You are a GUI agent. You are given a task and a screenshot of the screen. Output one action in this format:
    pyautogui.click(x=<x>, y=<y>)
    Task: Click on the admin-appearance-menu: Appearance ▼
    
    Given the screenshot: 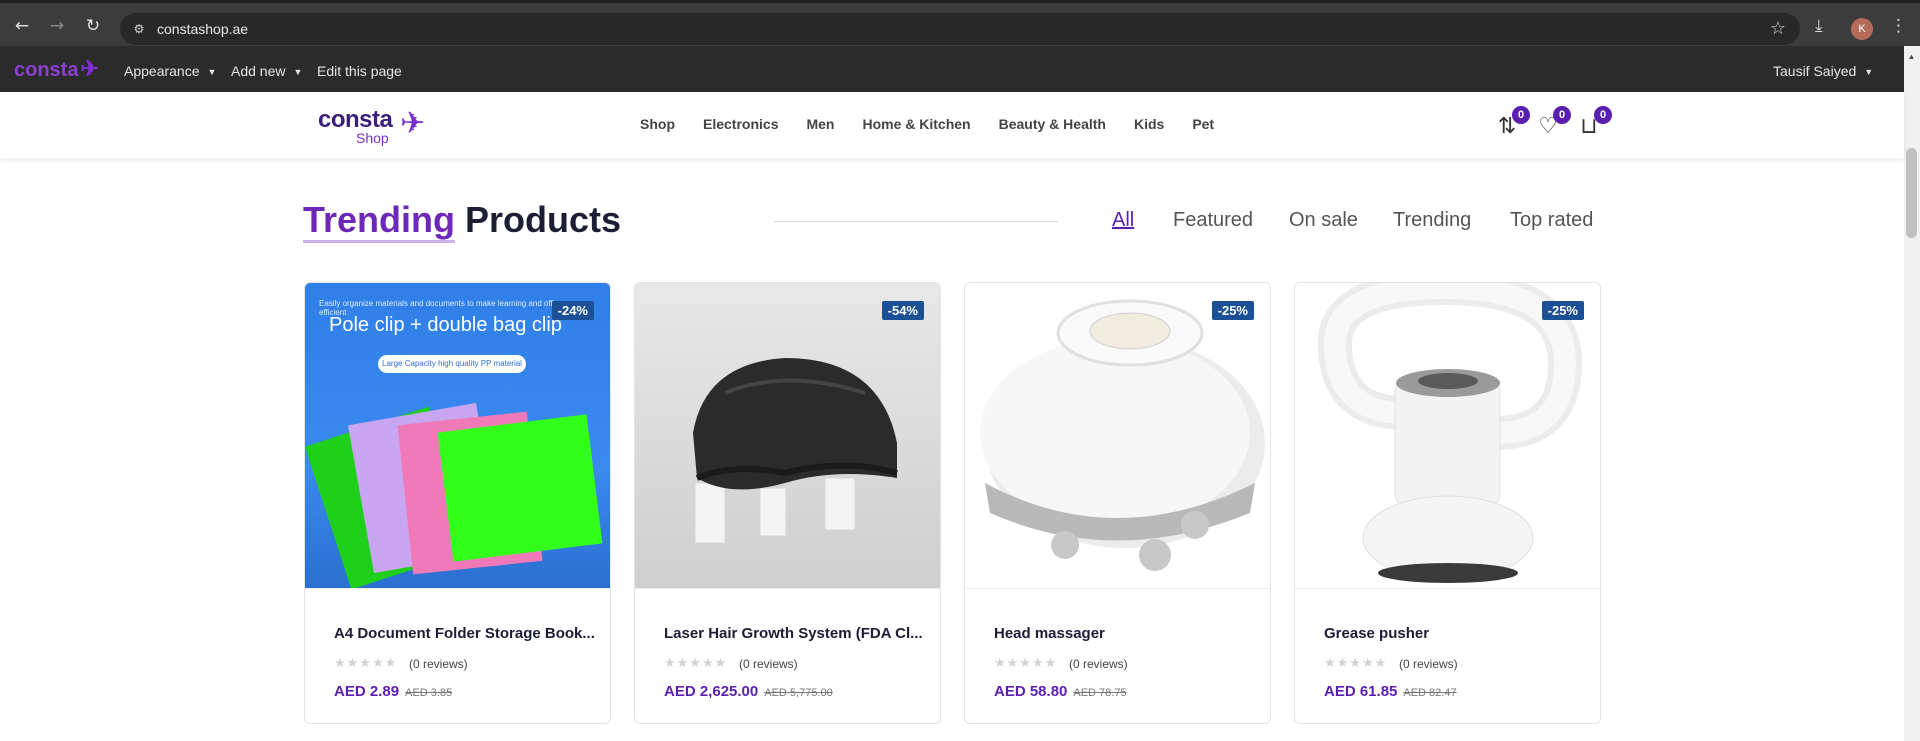 What is the action you would take?
    pyautogui.click(x=170, y=71)
    